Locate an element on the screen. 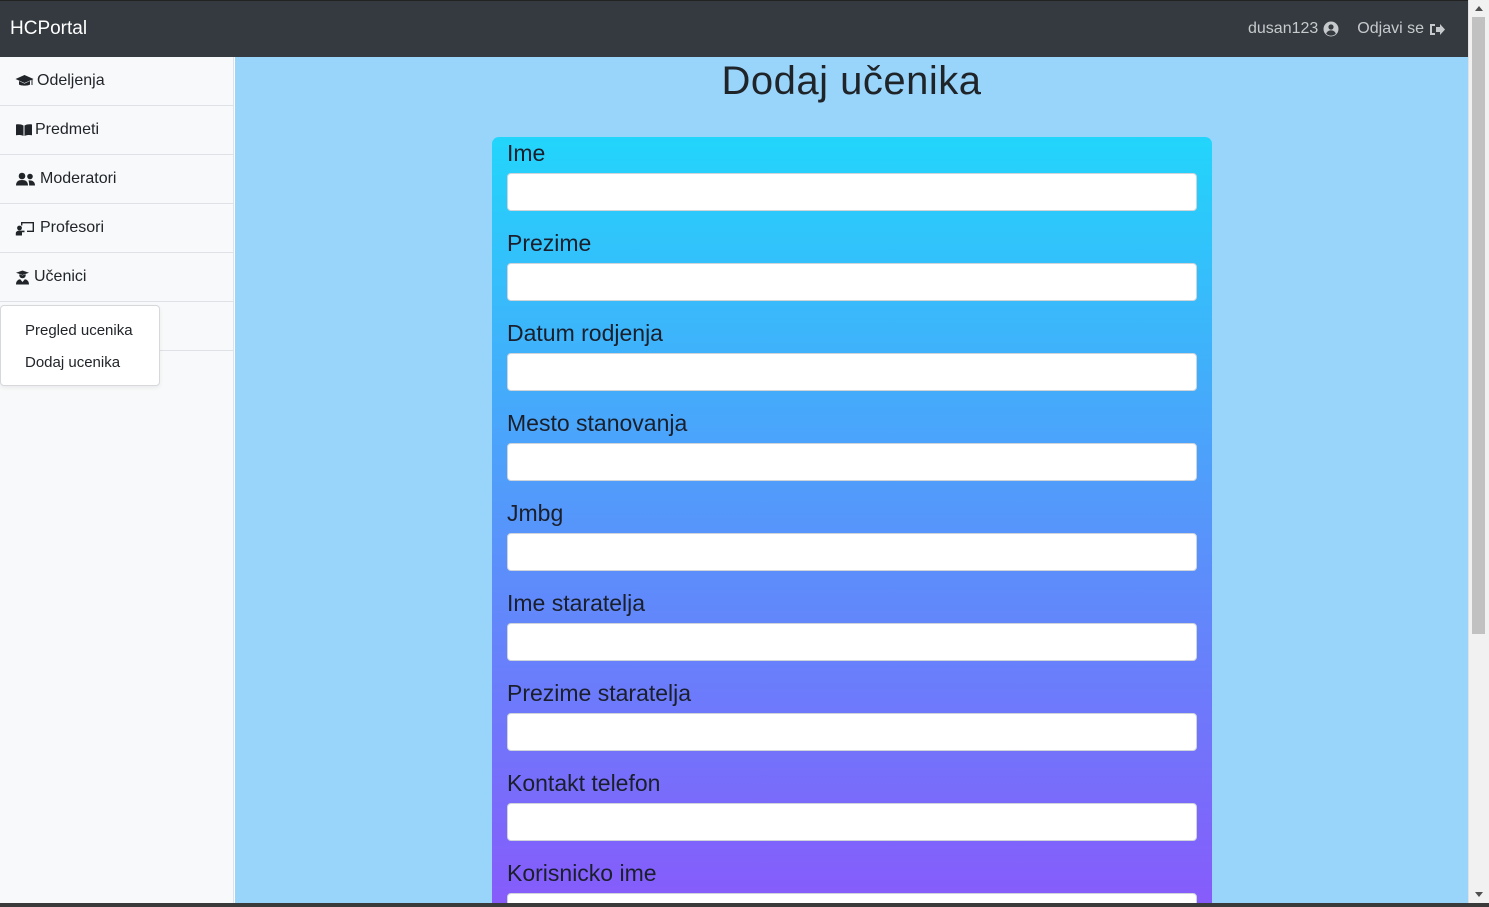 This screenshot has width=1489, height=907. vertical-scrollbar is located at coordinates (1478, 451).